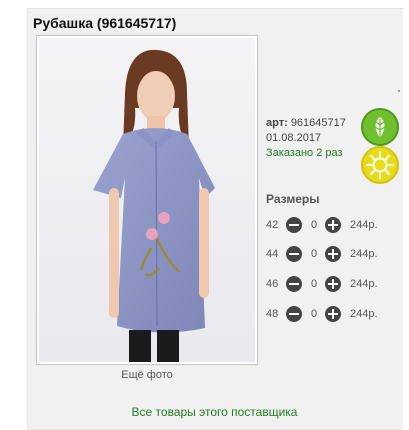 This screenshot has width=409, height=430. Describe the element at coordinates (277, 123) in the screenshot. I see `article-label: арт:` at that location.